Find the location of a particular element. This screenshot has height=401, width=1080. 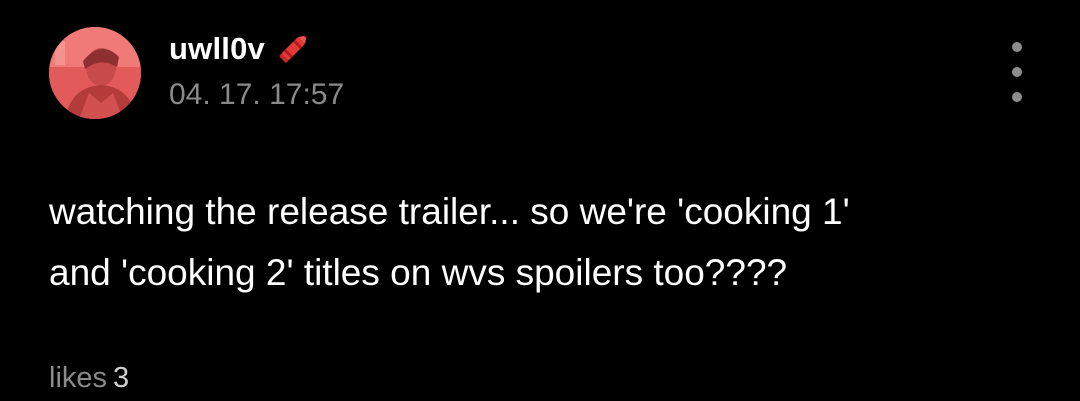

avatar-image is located at coordinates (95, 73).